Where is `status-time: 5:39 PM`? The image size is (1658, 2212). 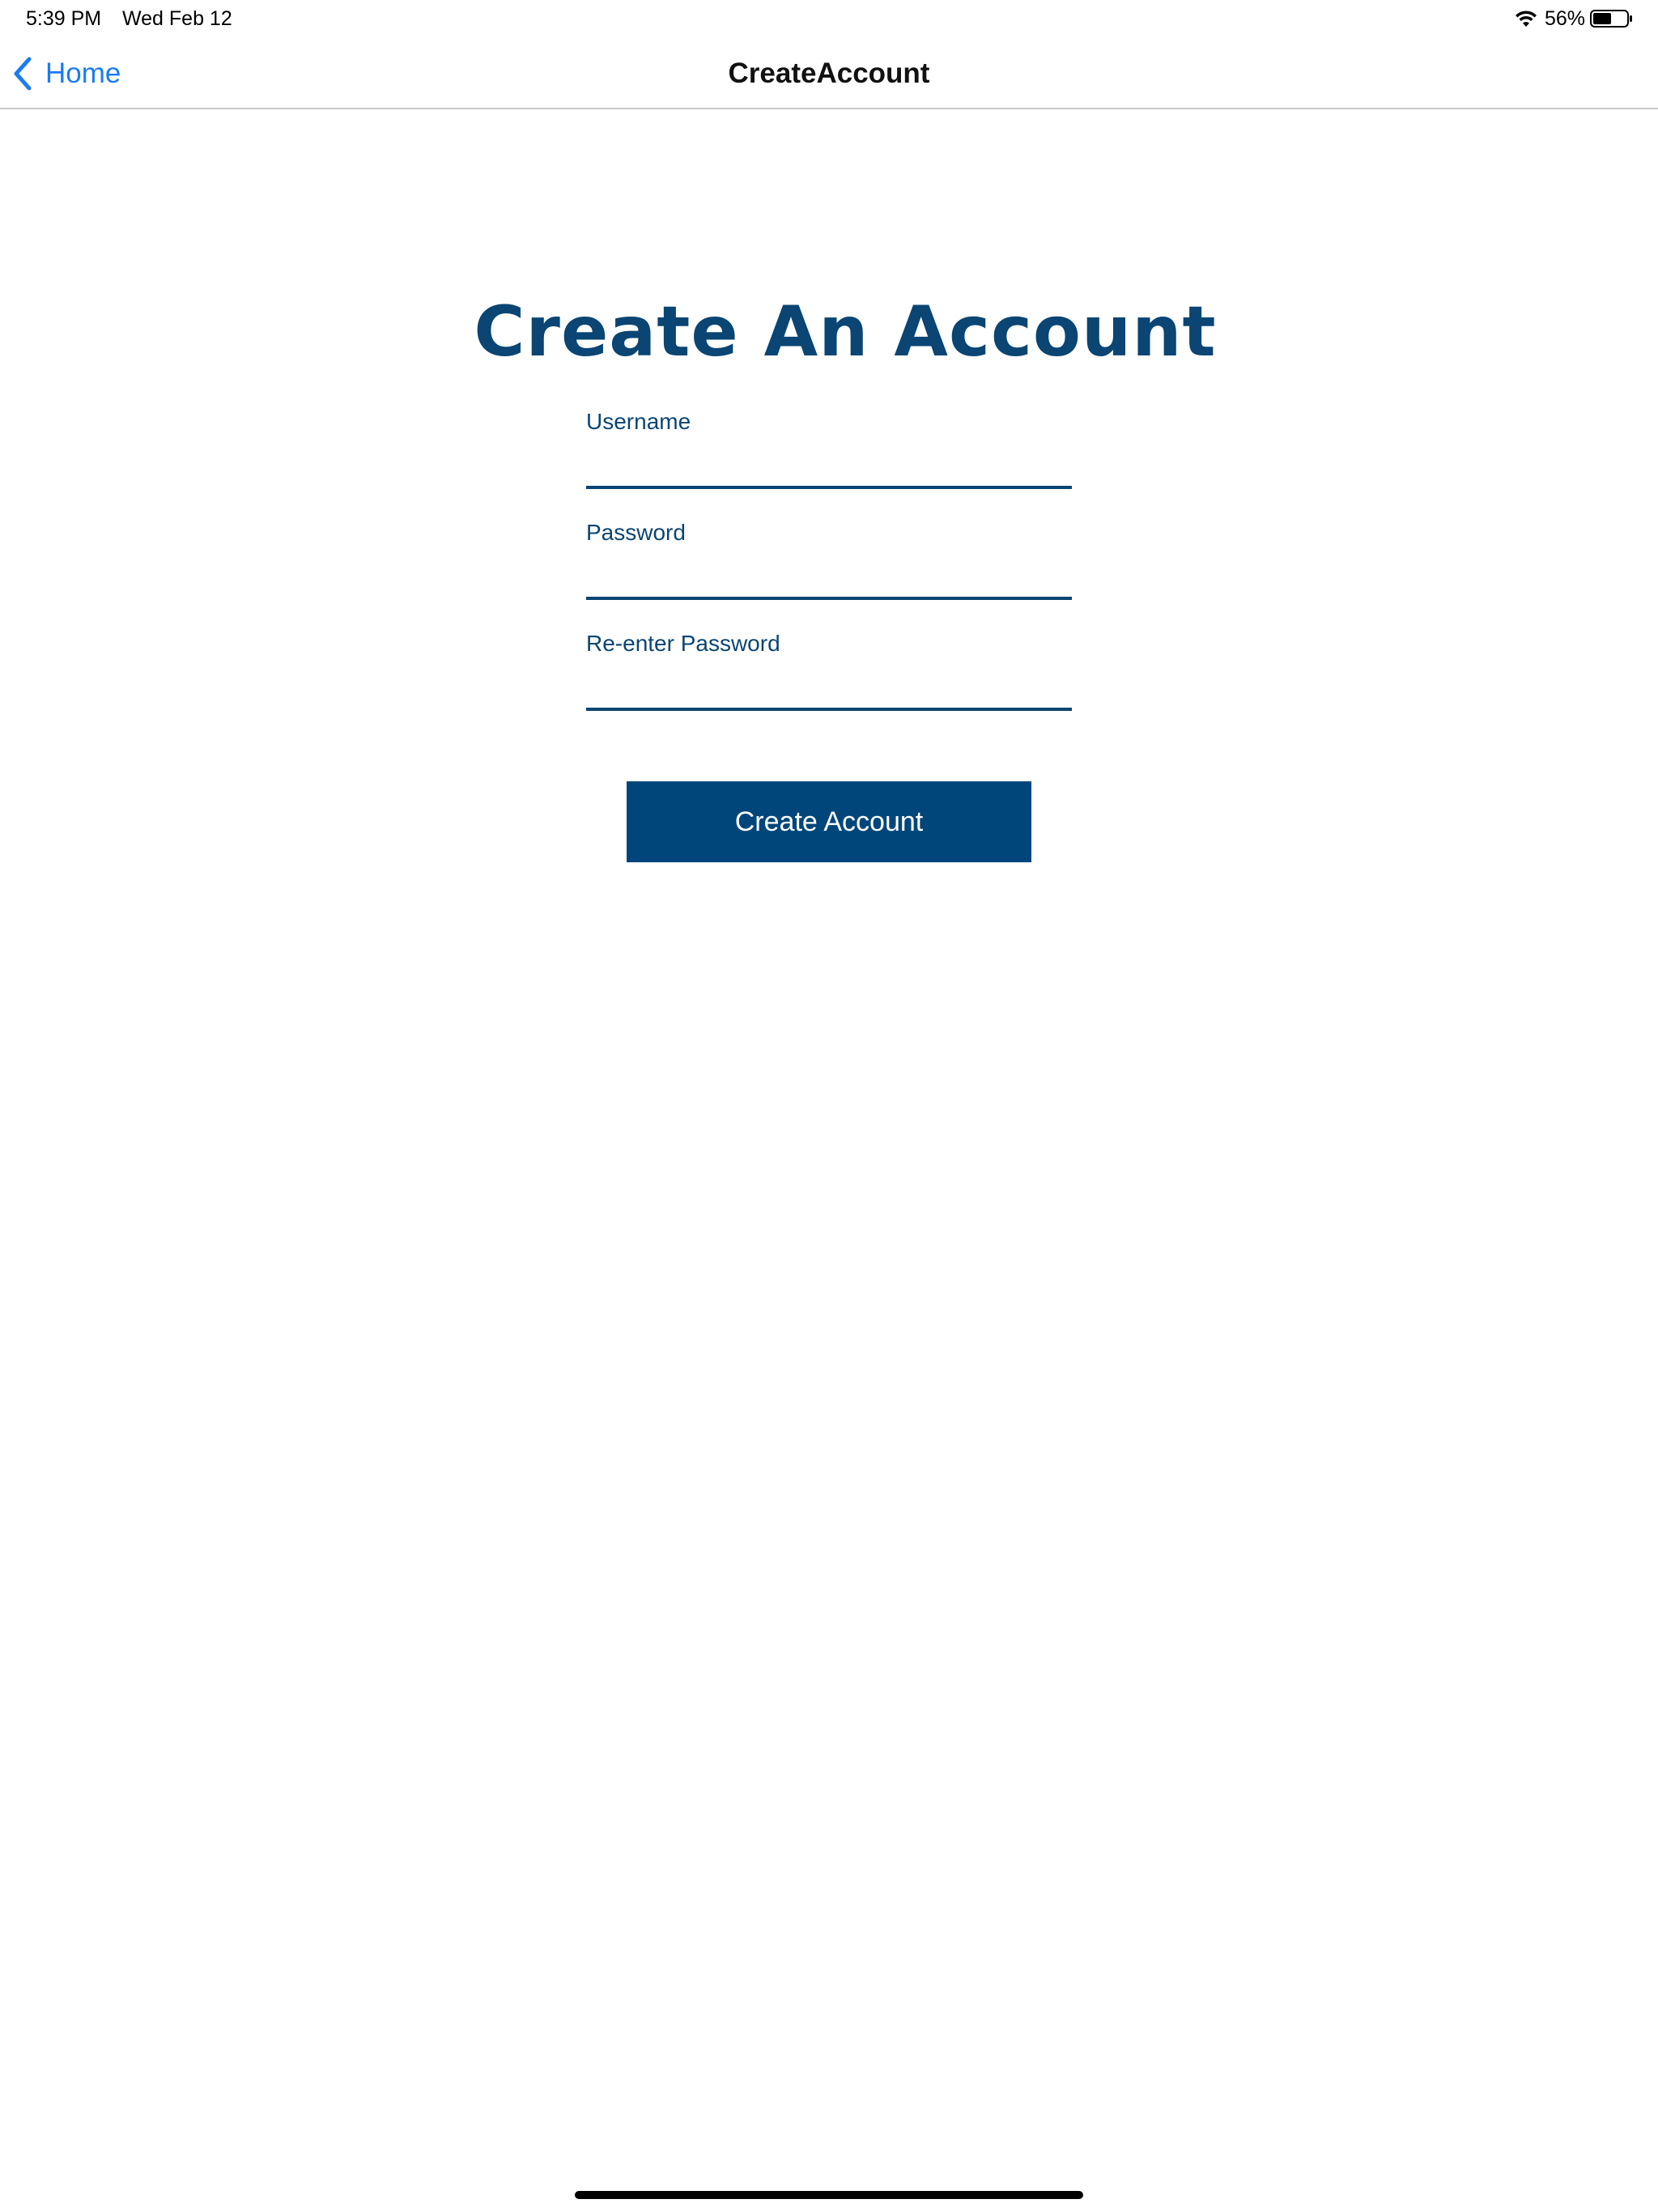
status-time: 5:39 PM is located at coordinates (64, 19).